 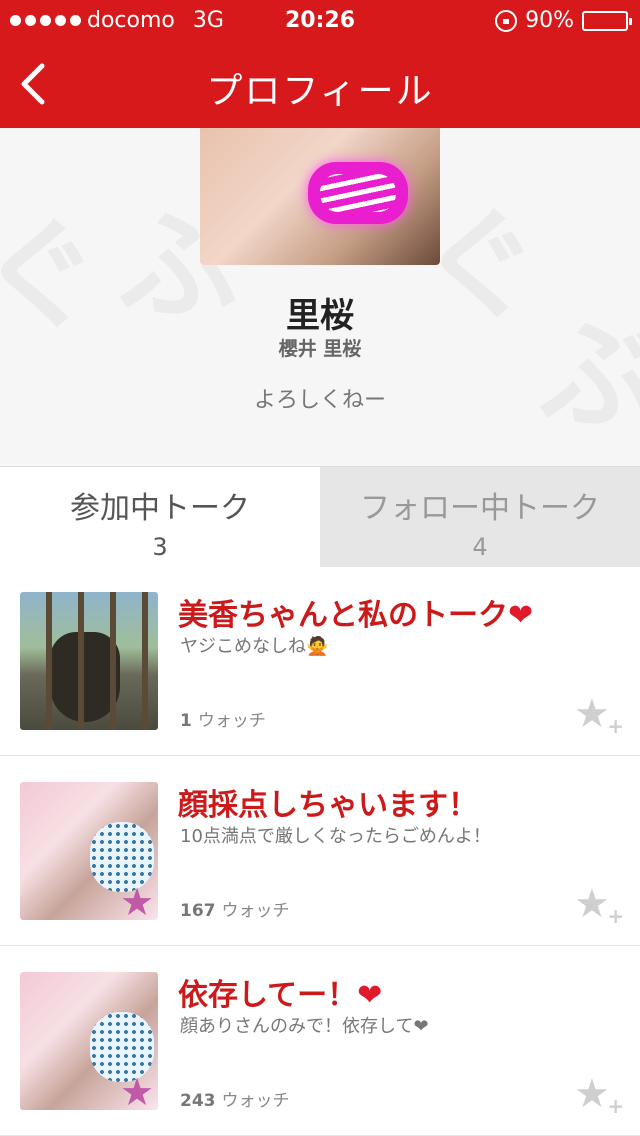 What do you see at coordinates (304, 1026) in the screenshot?
I see `talk-subtitle: 顔ありさんのみで！依存して❤` at bounding box center [304, 1026].